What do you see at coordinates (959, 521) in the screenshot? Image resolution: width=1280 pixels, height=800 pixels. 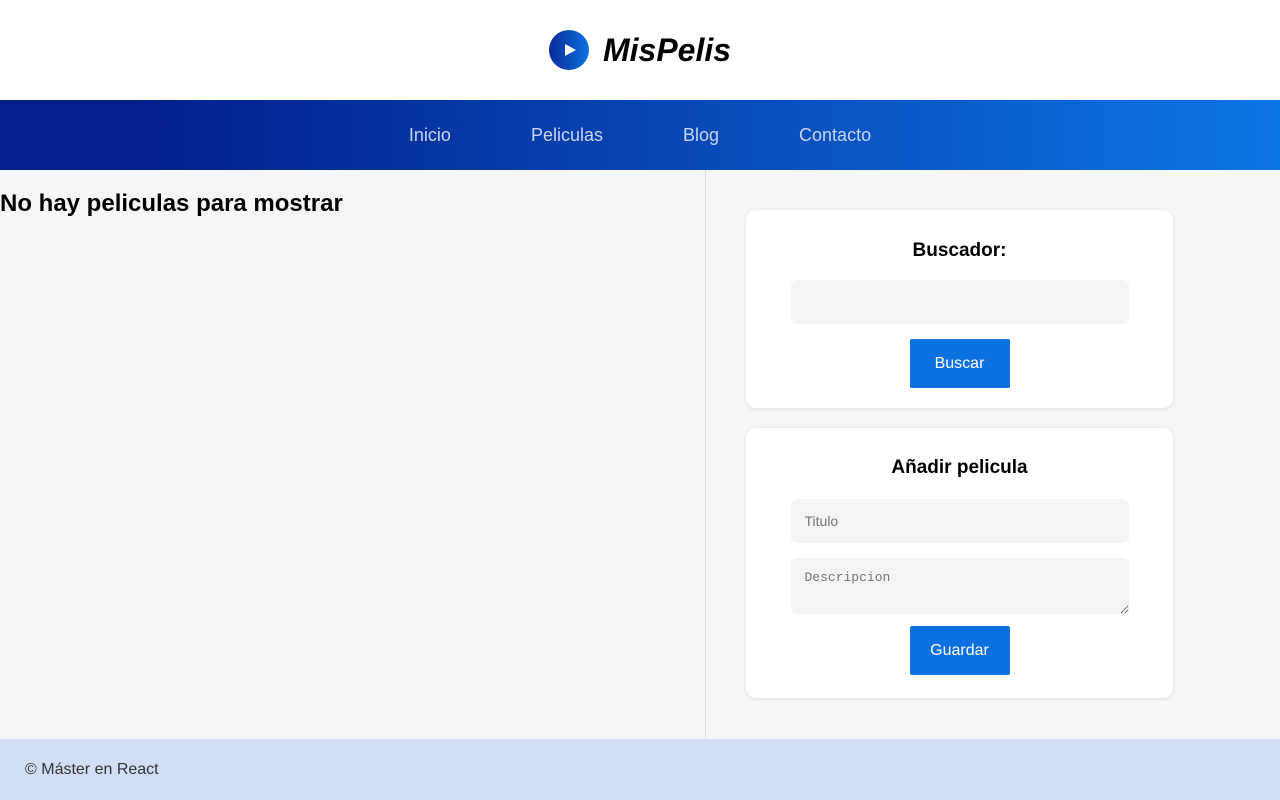 I see `title-input` at bounding box center [959, 521].